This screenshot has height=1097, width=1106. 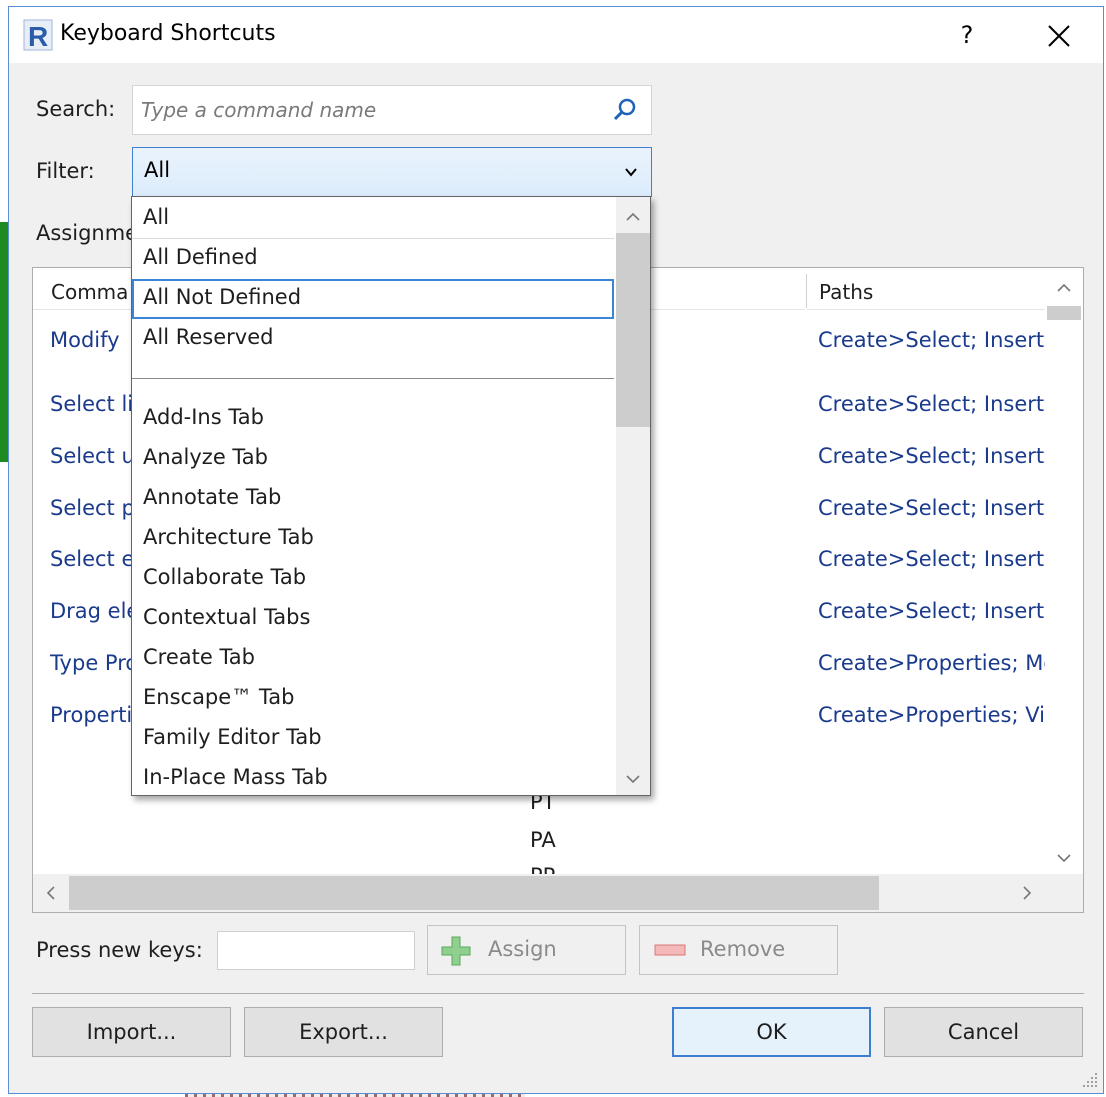 What do you see at coordinates (373, 539) in the screenshot?
I see `dropdown-item-tab: Architecture Tab` at bounding box center [373, 539].